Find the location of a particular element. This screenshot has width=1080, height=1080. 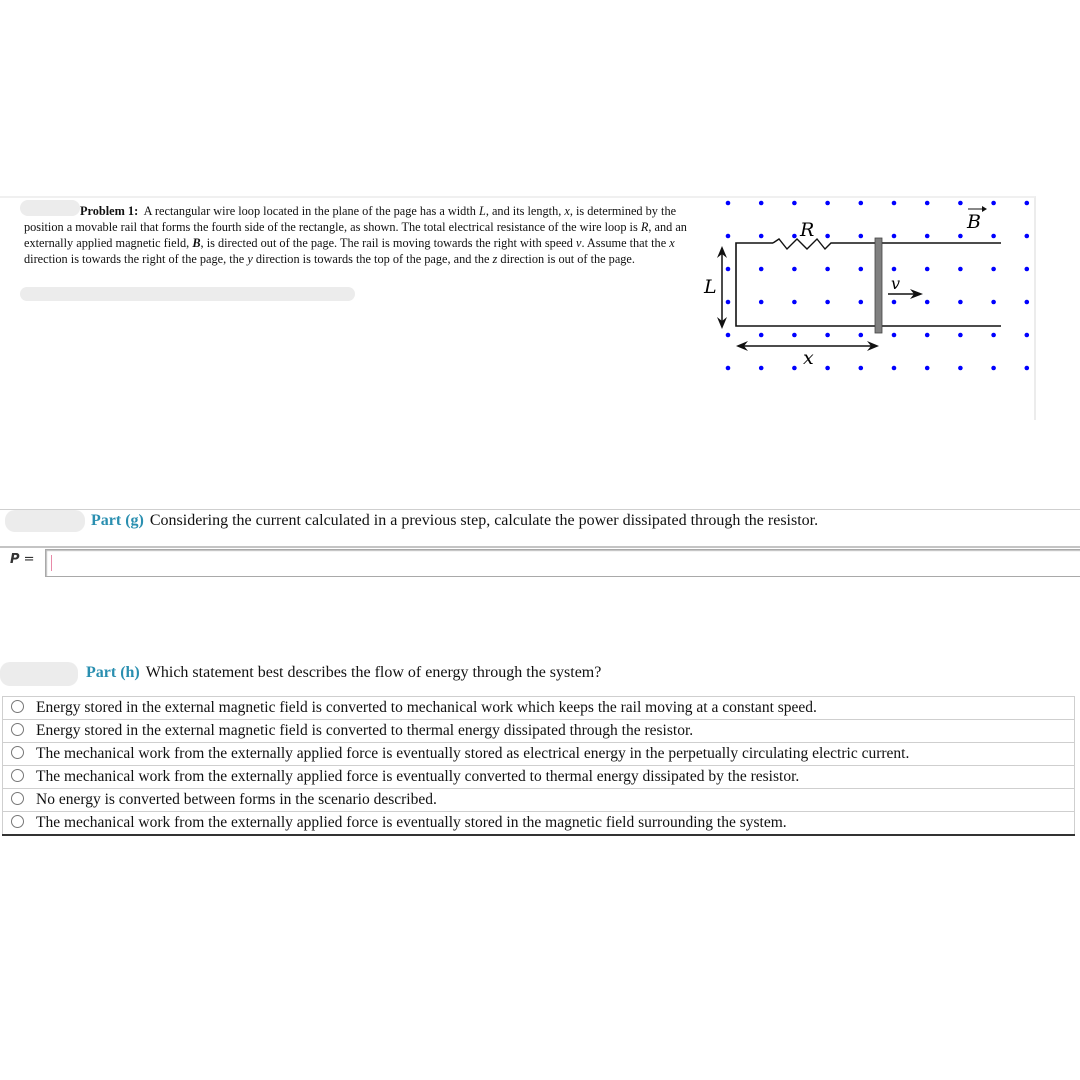

part-h-label: Part (h) is located at coordinates (113, 672).